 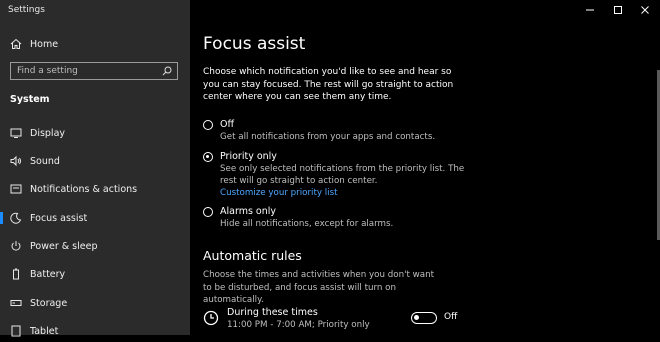 What do you see at coordinates (167, 71) in the screenshot?
I see `search-icon` at bounding box center [167, 71].